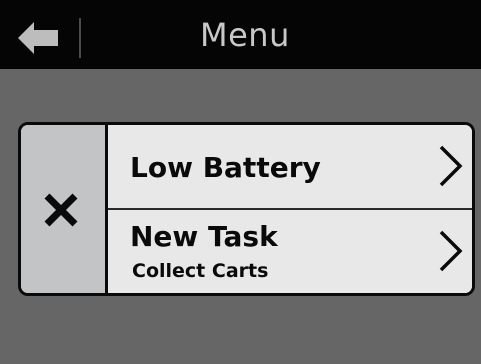  I want to click on page-title: Menu, so click(245, 35).